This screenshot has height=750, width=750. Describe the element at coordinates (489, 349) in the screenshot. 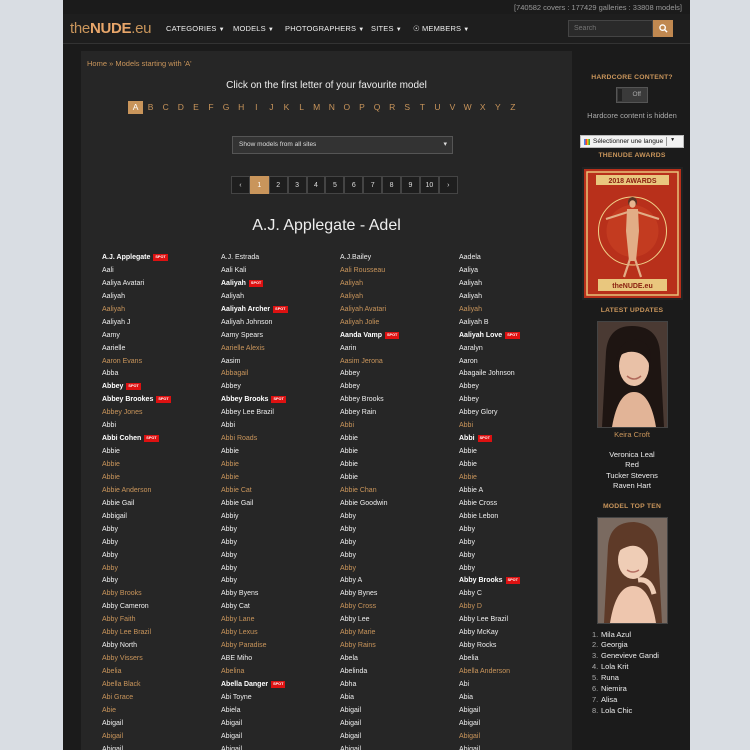

I see `model-list-item: Aaralyn` at that location.